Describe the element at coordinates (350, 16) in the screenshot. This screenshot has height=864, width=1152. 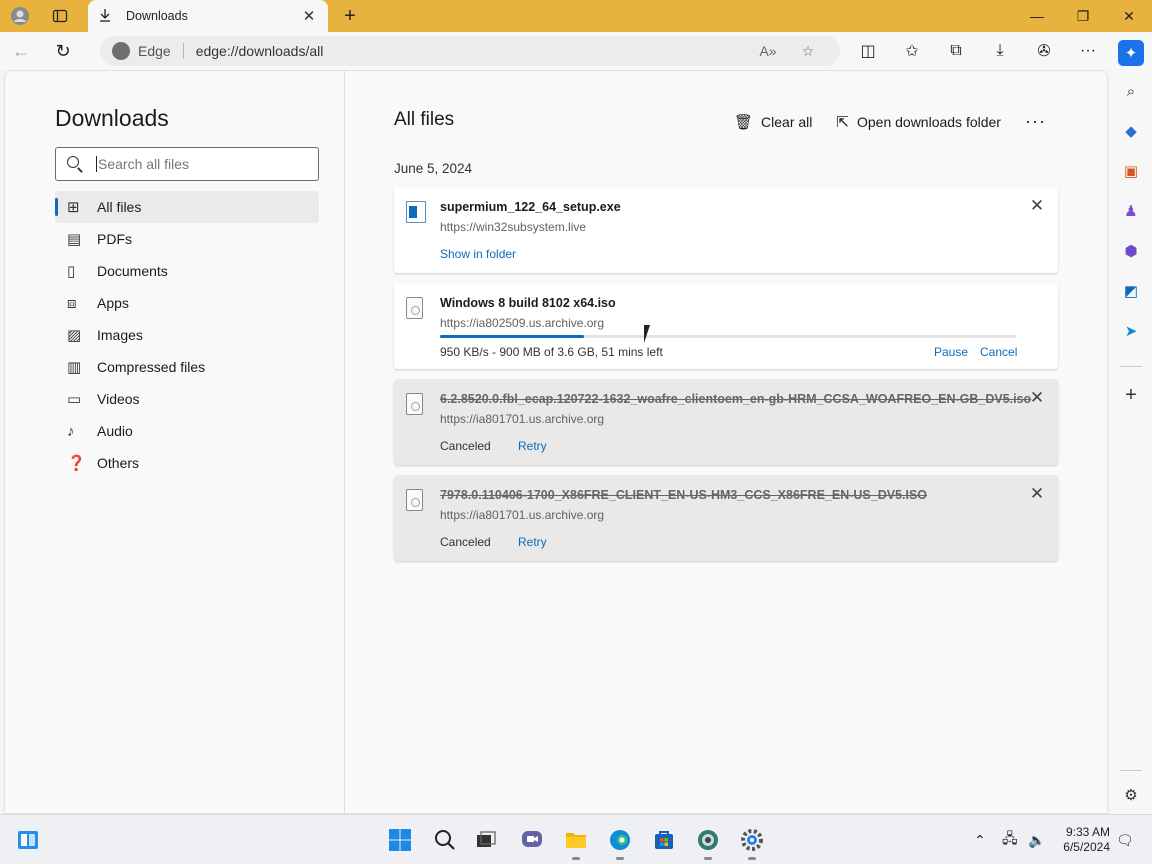
I see `new-tab-button: +` at that location.